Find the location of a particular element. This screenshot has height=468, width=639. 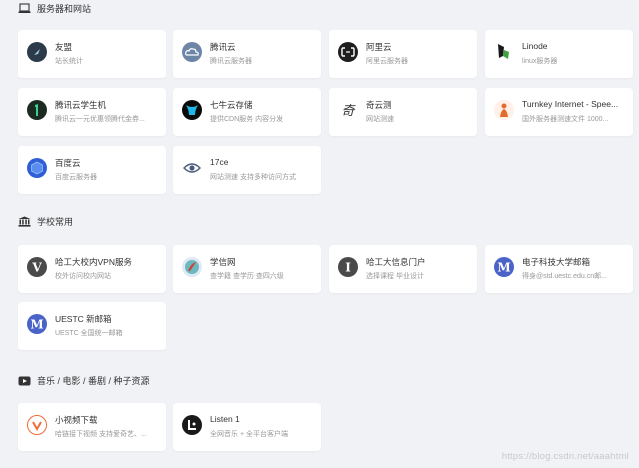

section-title-text: 学校常用 is located at coordinates (55, 222).